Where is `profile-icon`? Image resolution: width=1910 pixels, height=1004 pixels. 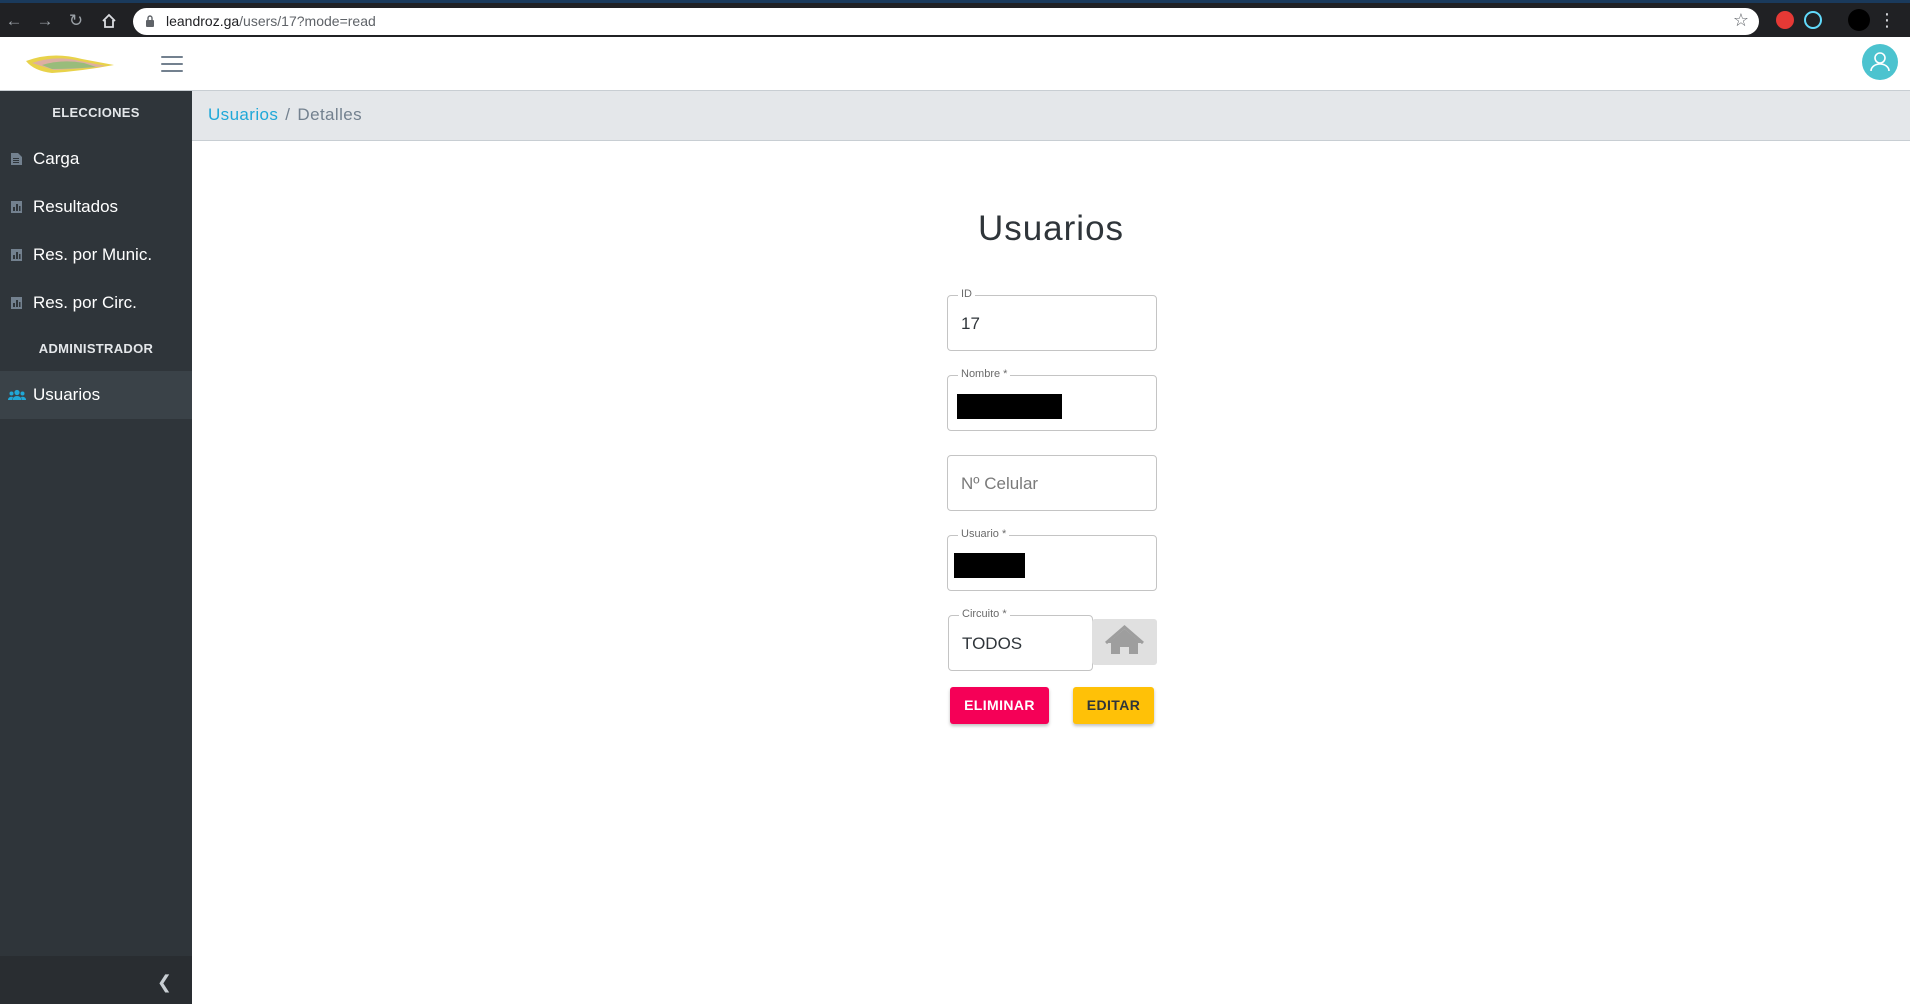 profile-icon is located at coordinates (1859, 20).